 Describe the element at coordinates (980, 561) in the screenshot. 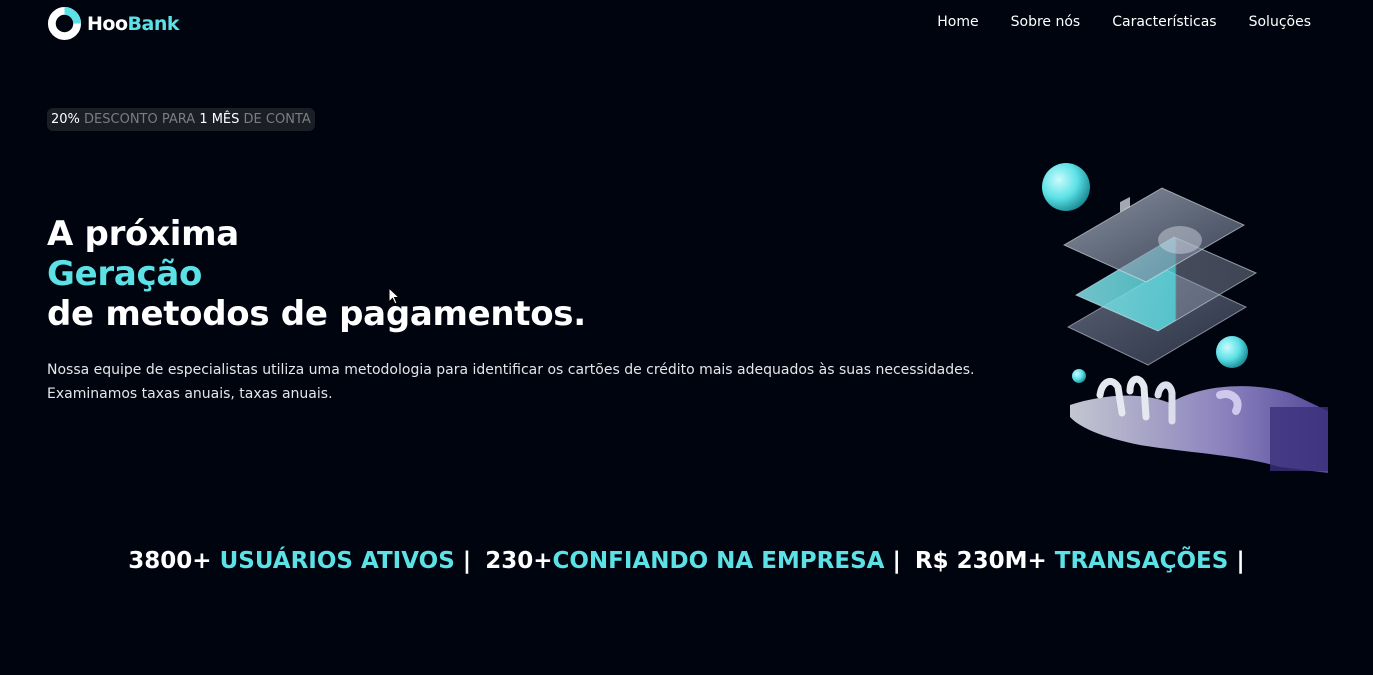

I see `stat-value: R$ 230M+` at that location.